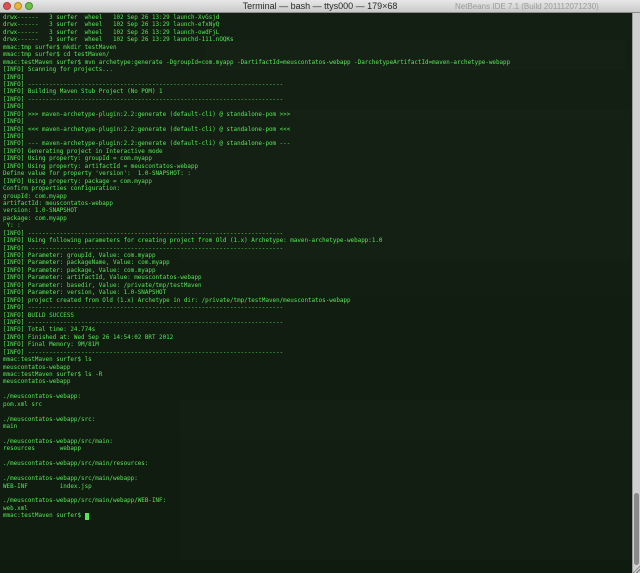  I want to click on terminal-line: Y: :, so click(12, 226).